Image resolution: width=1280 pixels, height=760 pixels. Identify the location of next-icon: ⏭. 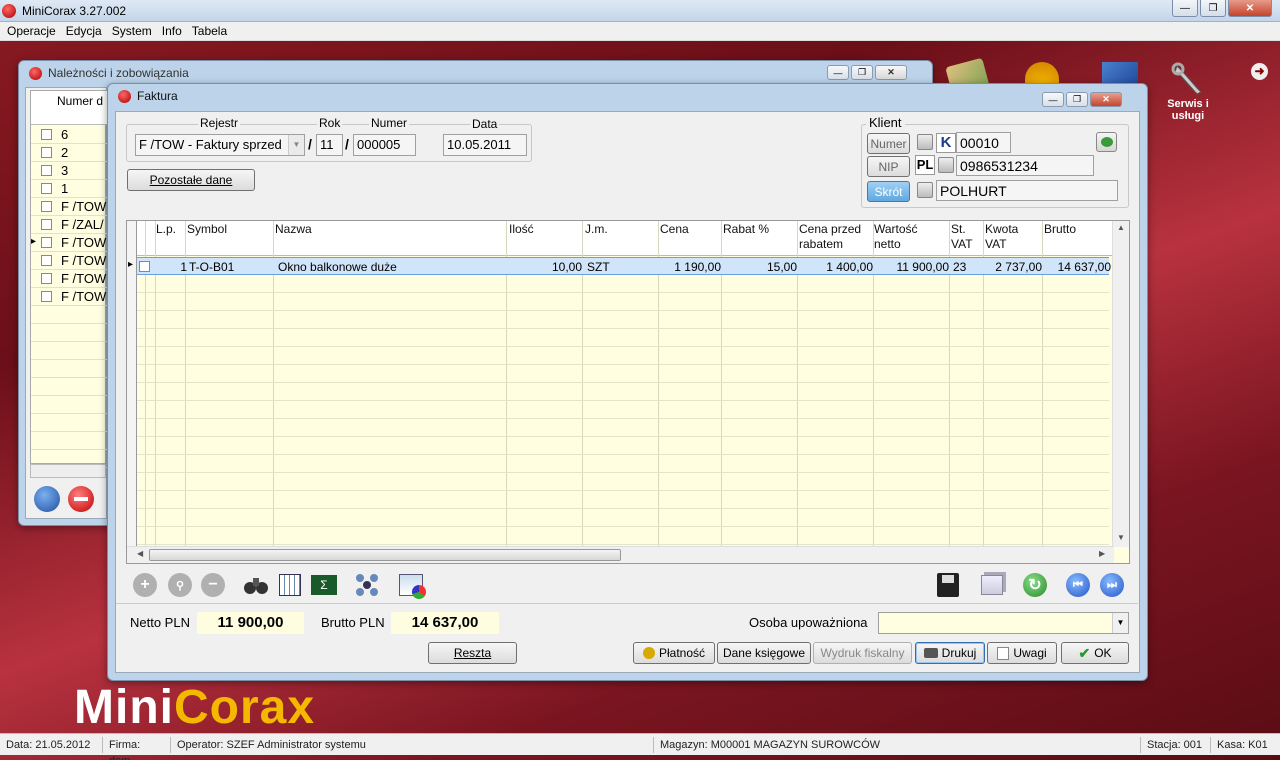
(1112, 585).